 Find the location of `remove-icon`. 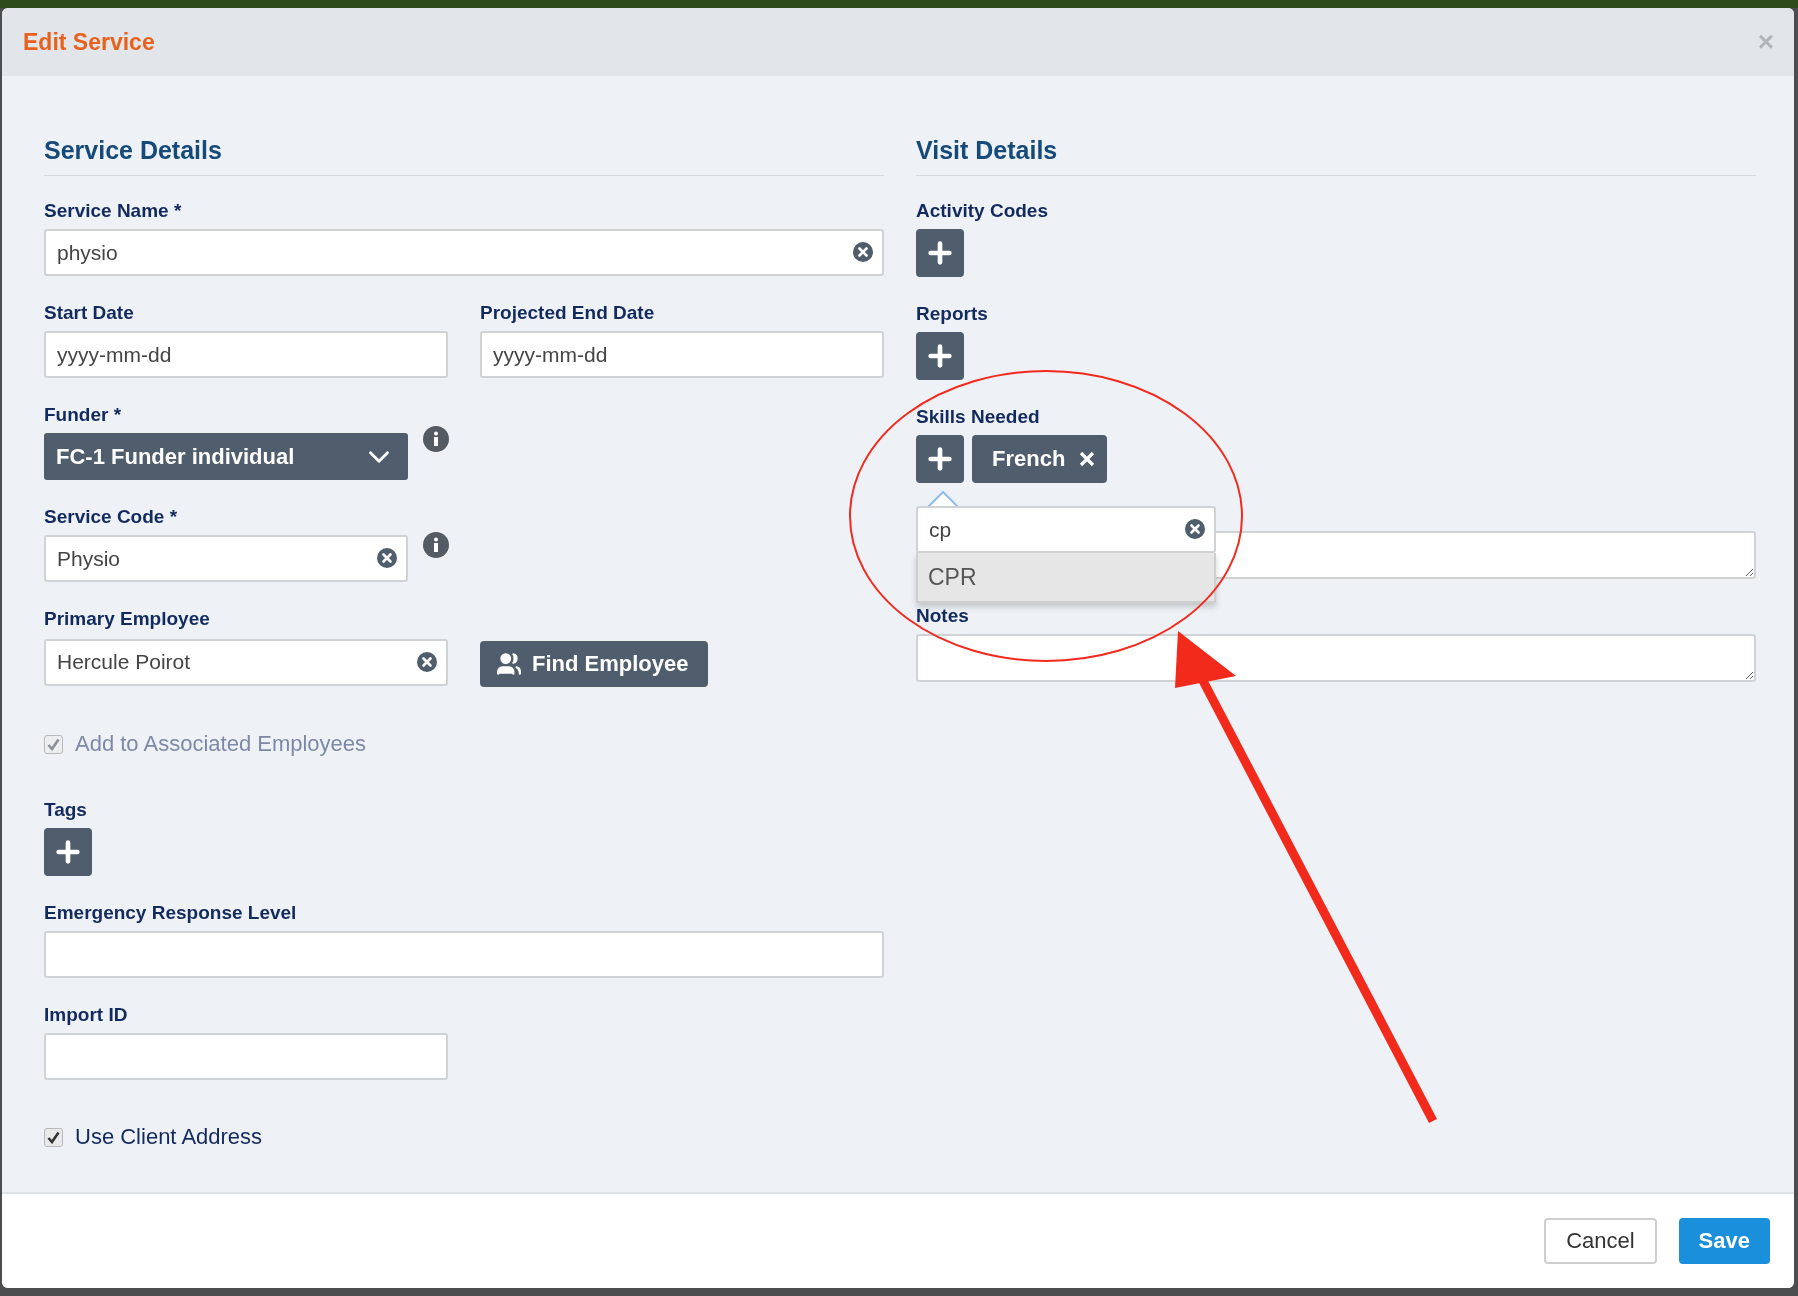

remove-icon is located at coordinates (1087, 459).